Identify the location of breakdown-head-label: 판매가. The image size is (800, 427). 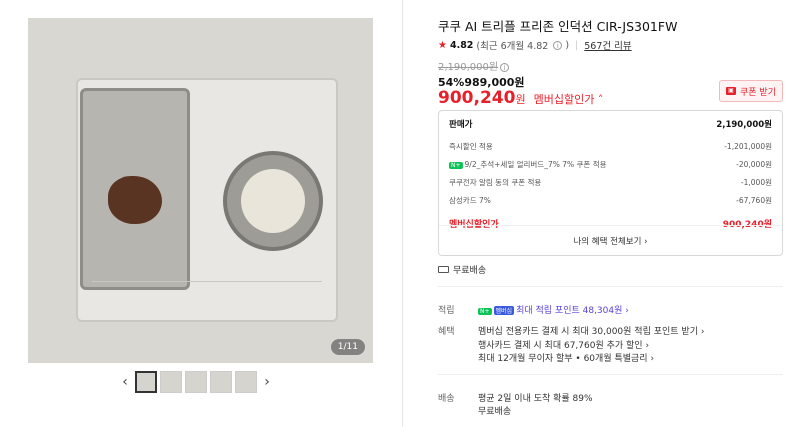
(461, 125).